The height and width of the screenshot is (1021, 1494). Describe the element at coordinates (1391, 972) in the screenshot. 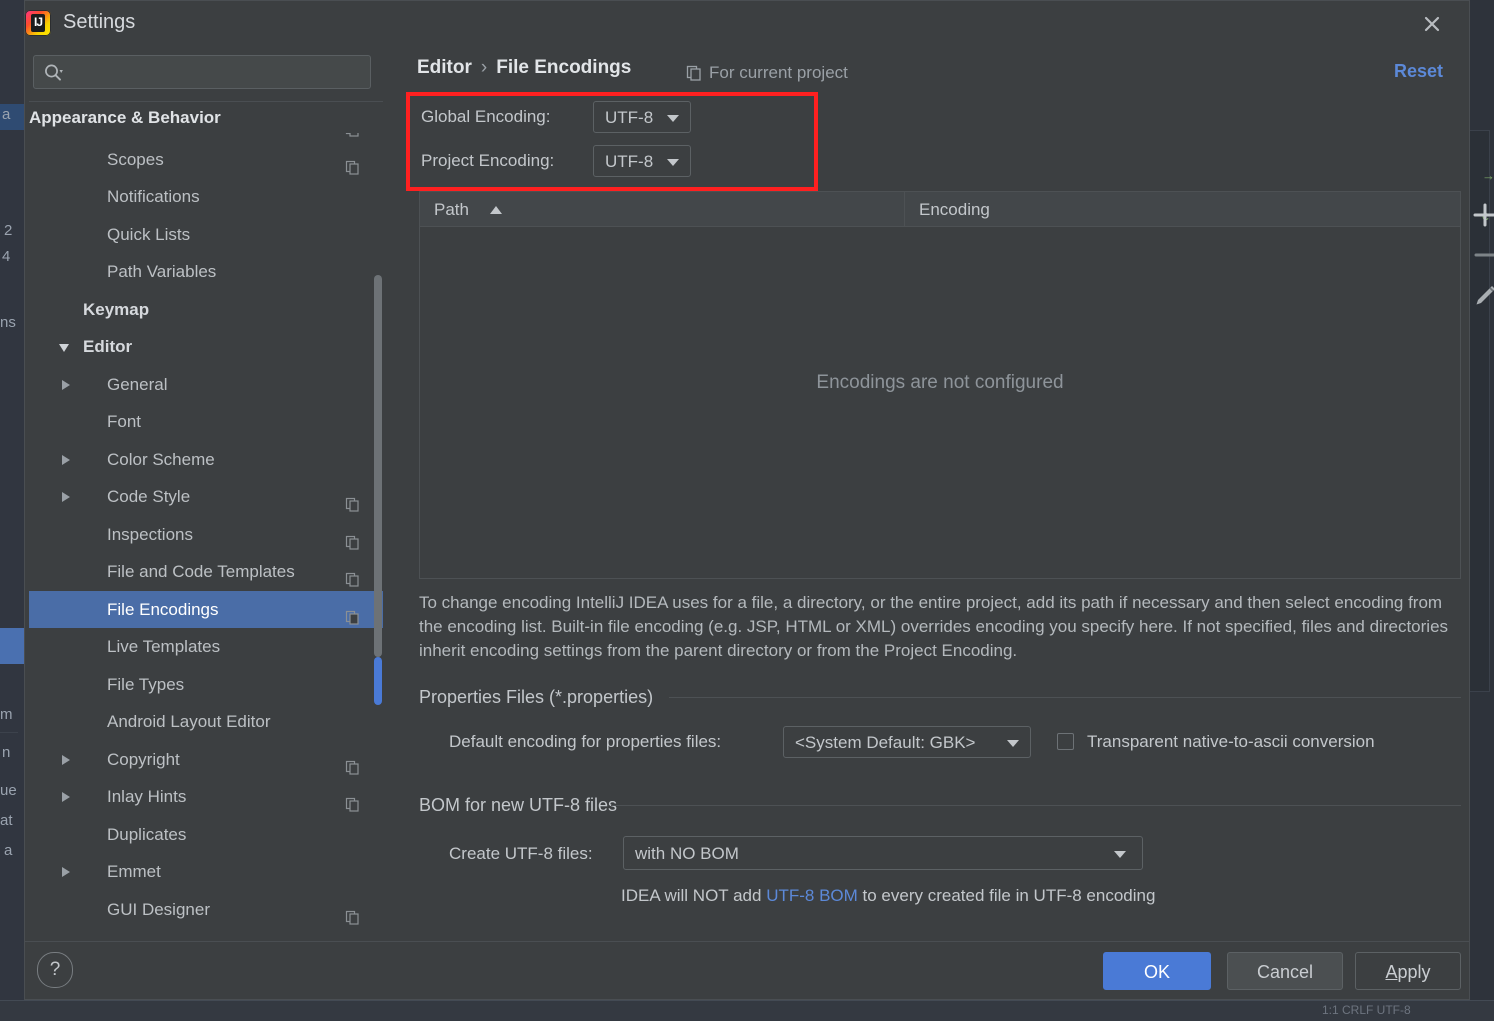

I see `apply-accel: A` at that location.